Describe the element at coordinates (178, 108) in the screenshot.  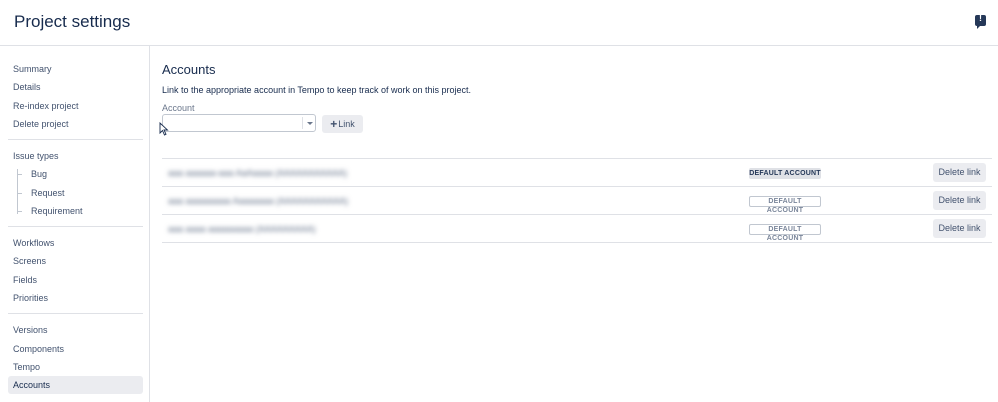
I see `account-field-label: Account` at that location.